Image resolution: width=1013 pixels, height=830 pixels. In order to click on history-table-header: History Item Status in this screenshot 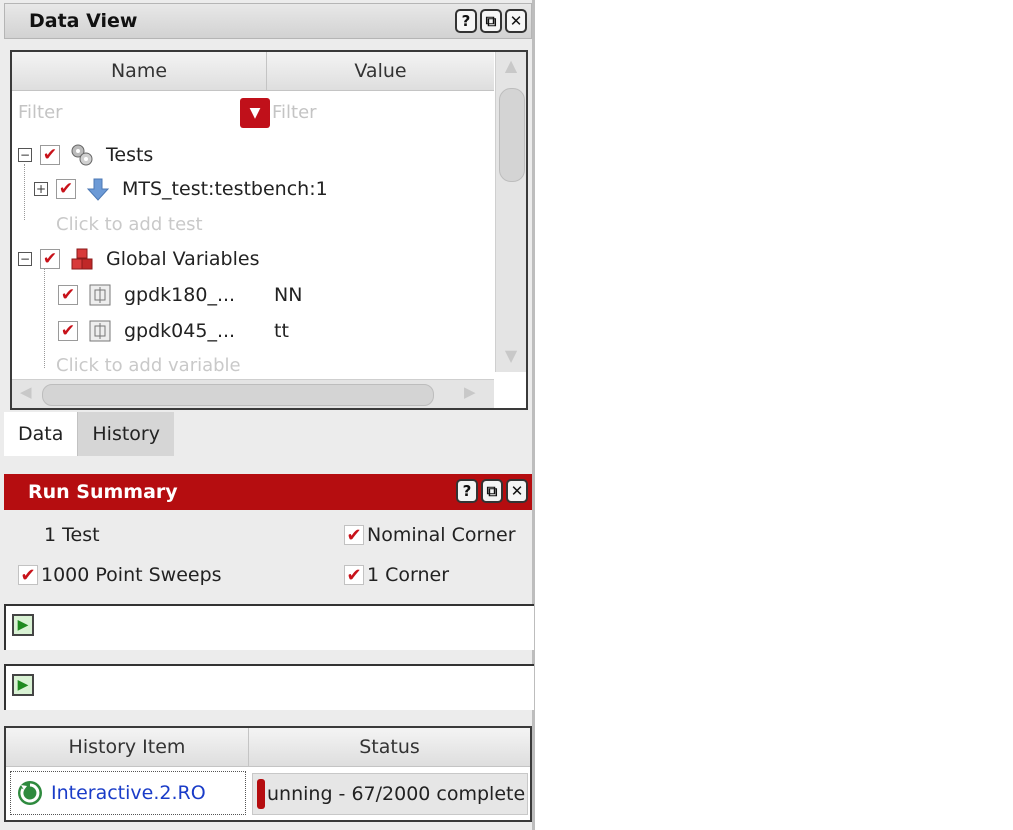, I will do `click(268, 747)`.